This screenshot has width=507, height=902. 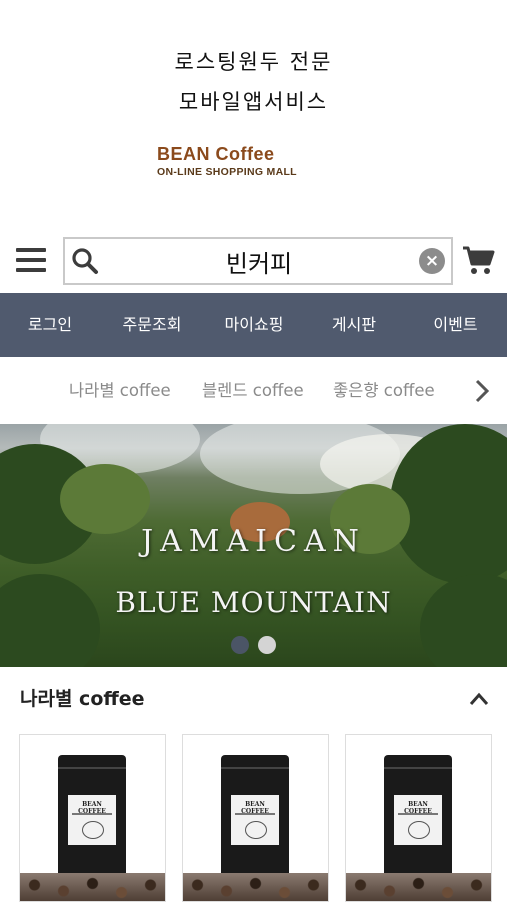 I want to click on chevron-up-icon, so click(x=479, y=699).